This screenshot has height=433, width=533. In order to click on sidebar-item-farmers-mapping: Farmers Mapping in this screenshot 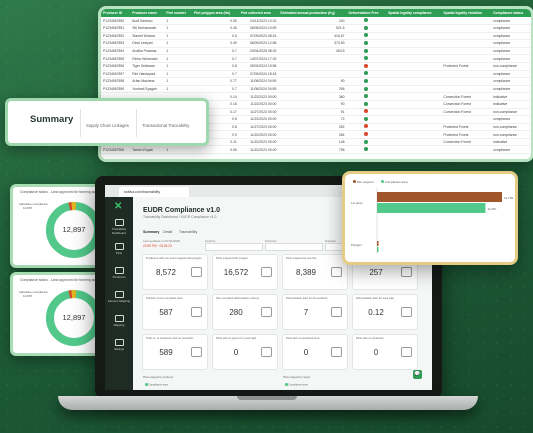, I will do `click(119, 297)`.